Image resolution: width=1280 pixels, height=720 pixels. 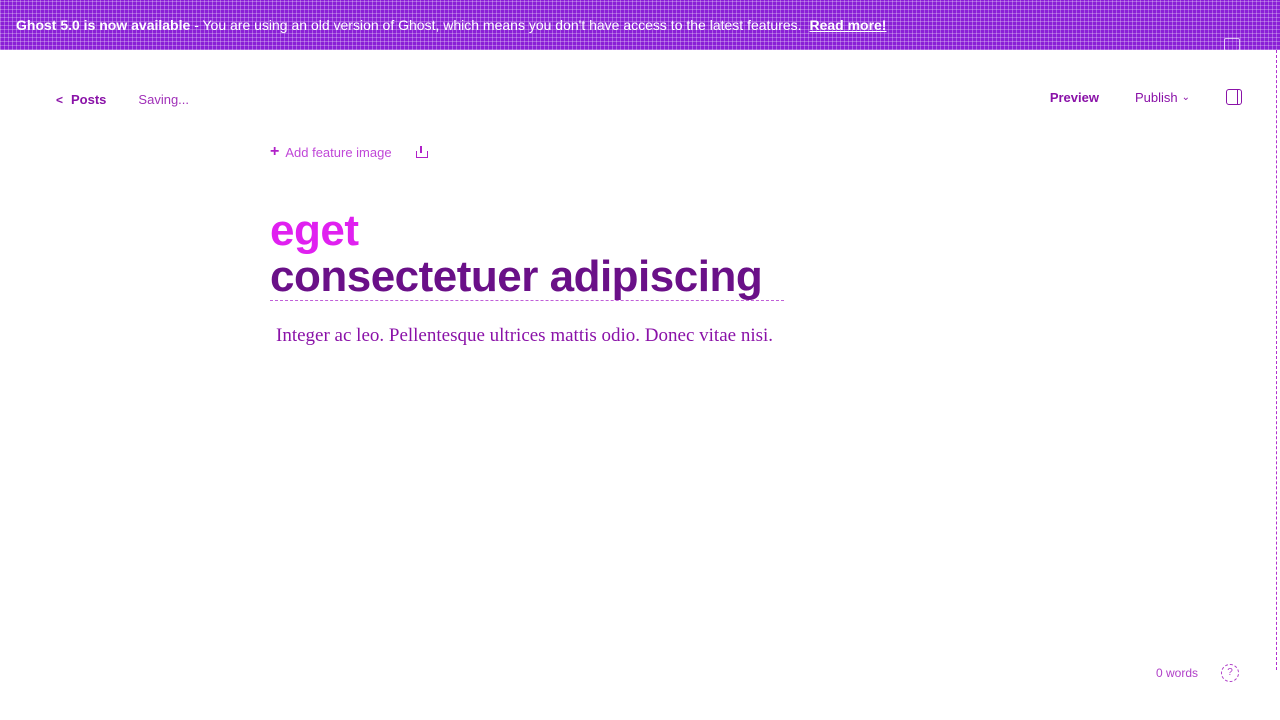 I want to click on settings-sidebar-icon, so click(x=1234, y=97).